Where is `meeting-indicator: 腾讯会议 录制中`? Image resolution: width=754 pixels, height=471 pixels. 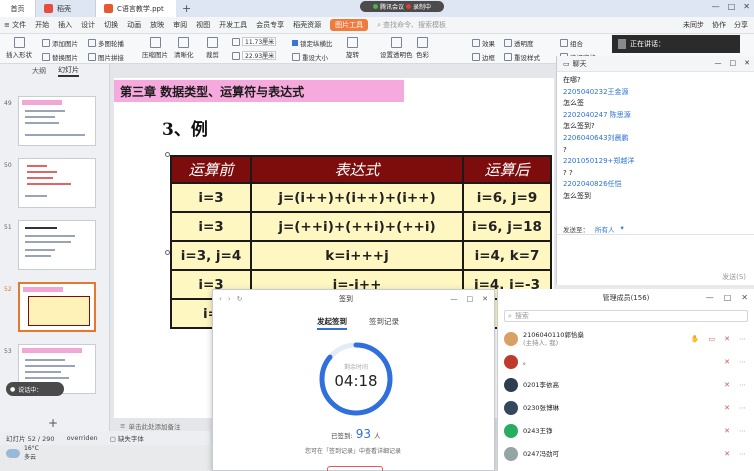
meeting-indicator: 腾讯会议 录制中 is located at coordinates (402, 6).